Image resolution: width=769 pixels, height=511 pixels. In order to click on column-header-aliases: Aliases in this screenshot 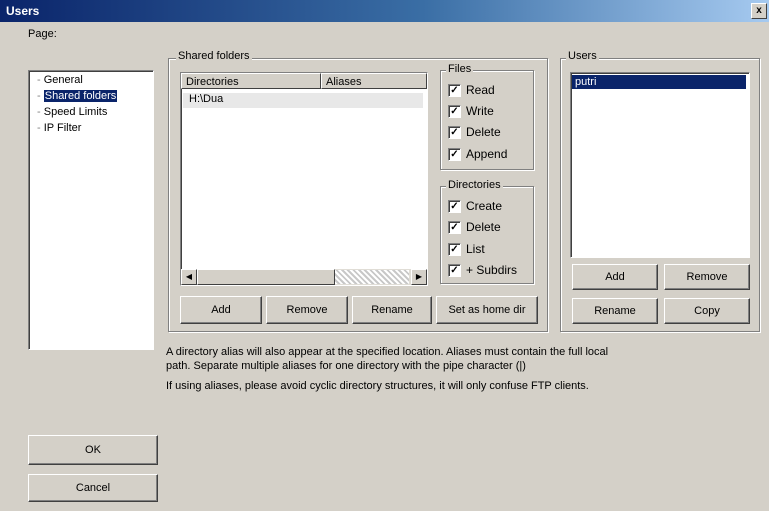, I will do `click(374, 81)`.